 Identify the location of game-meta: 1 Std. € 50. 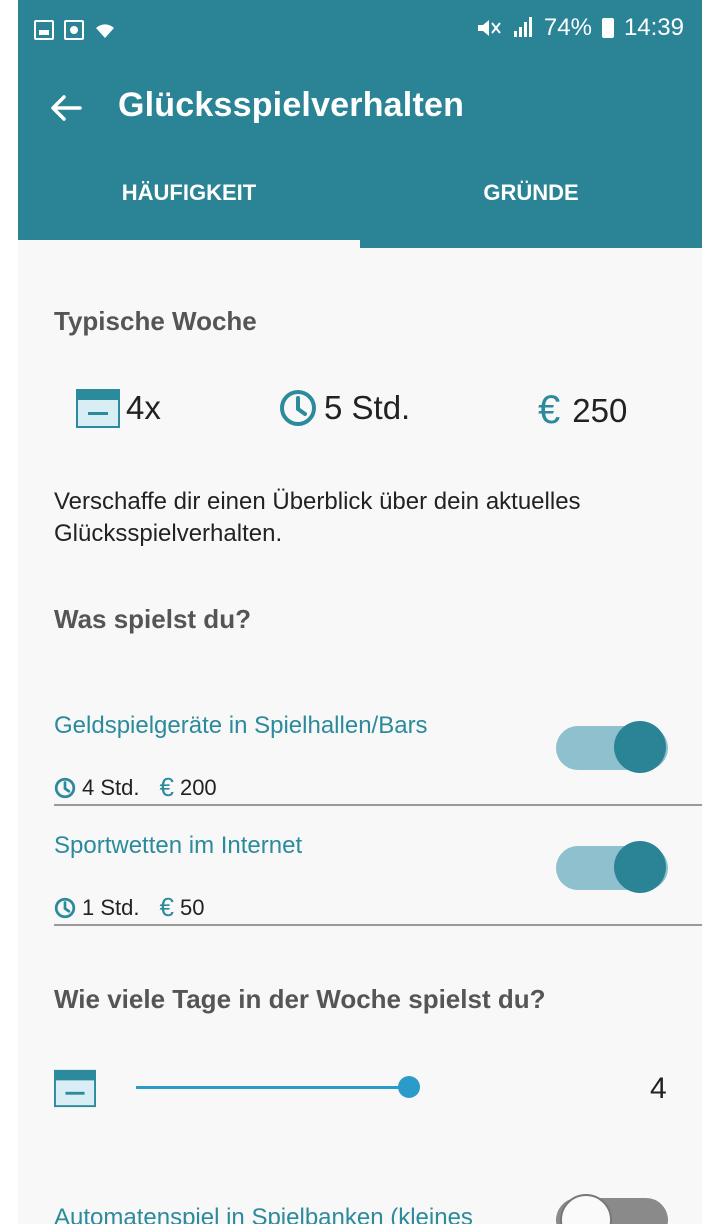
(129, 907).